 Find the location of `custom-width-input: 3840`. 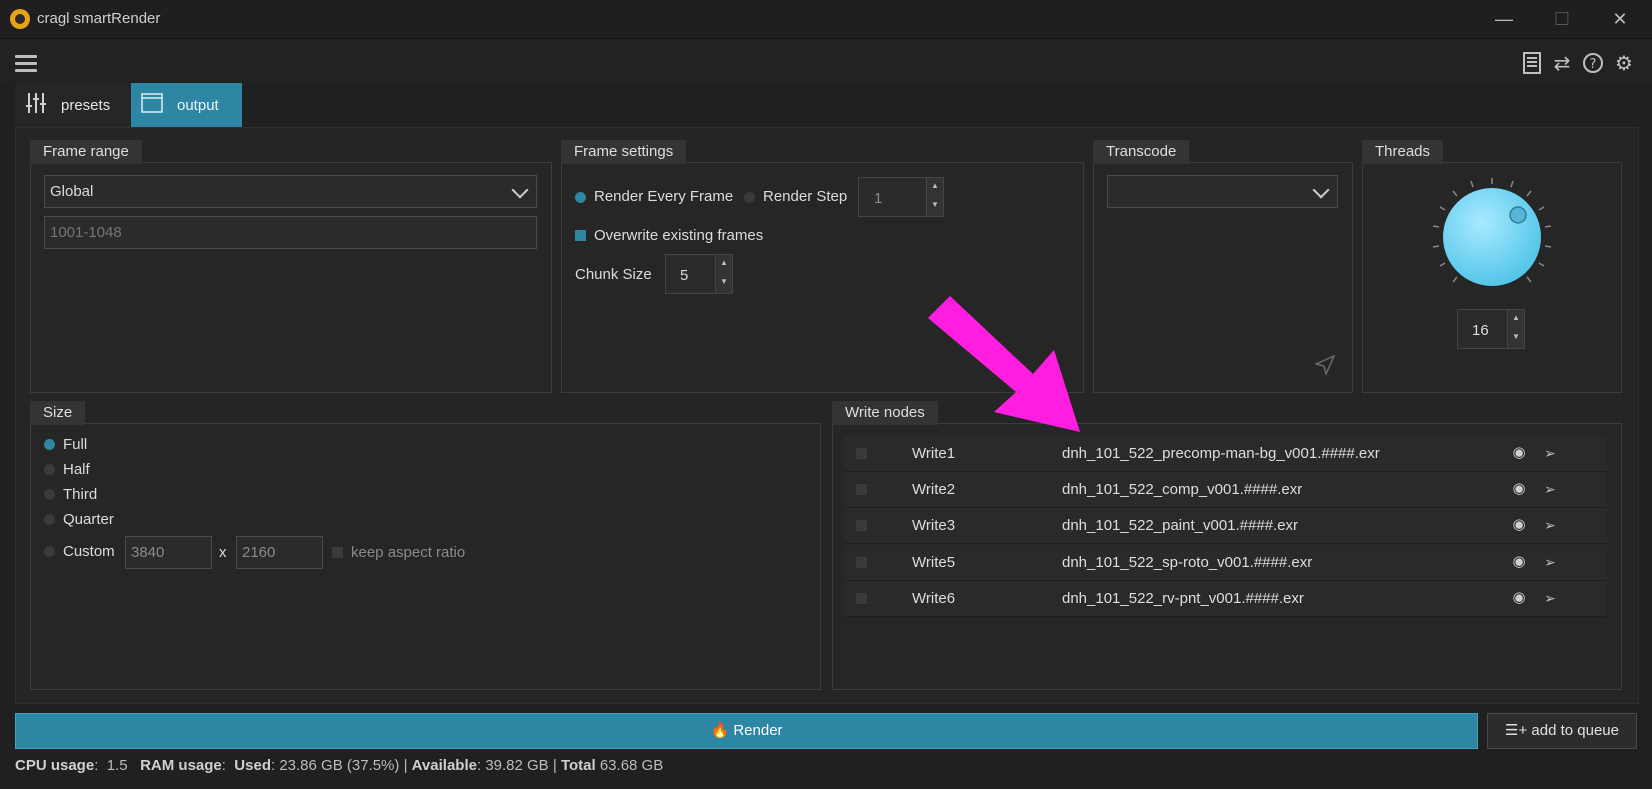

custom-width-input: 3840 is located at coordinates (168, 552).